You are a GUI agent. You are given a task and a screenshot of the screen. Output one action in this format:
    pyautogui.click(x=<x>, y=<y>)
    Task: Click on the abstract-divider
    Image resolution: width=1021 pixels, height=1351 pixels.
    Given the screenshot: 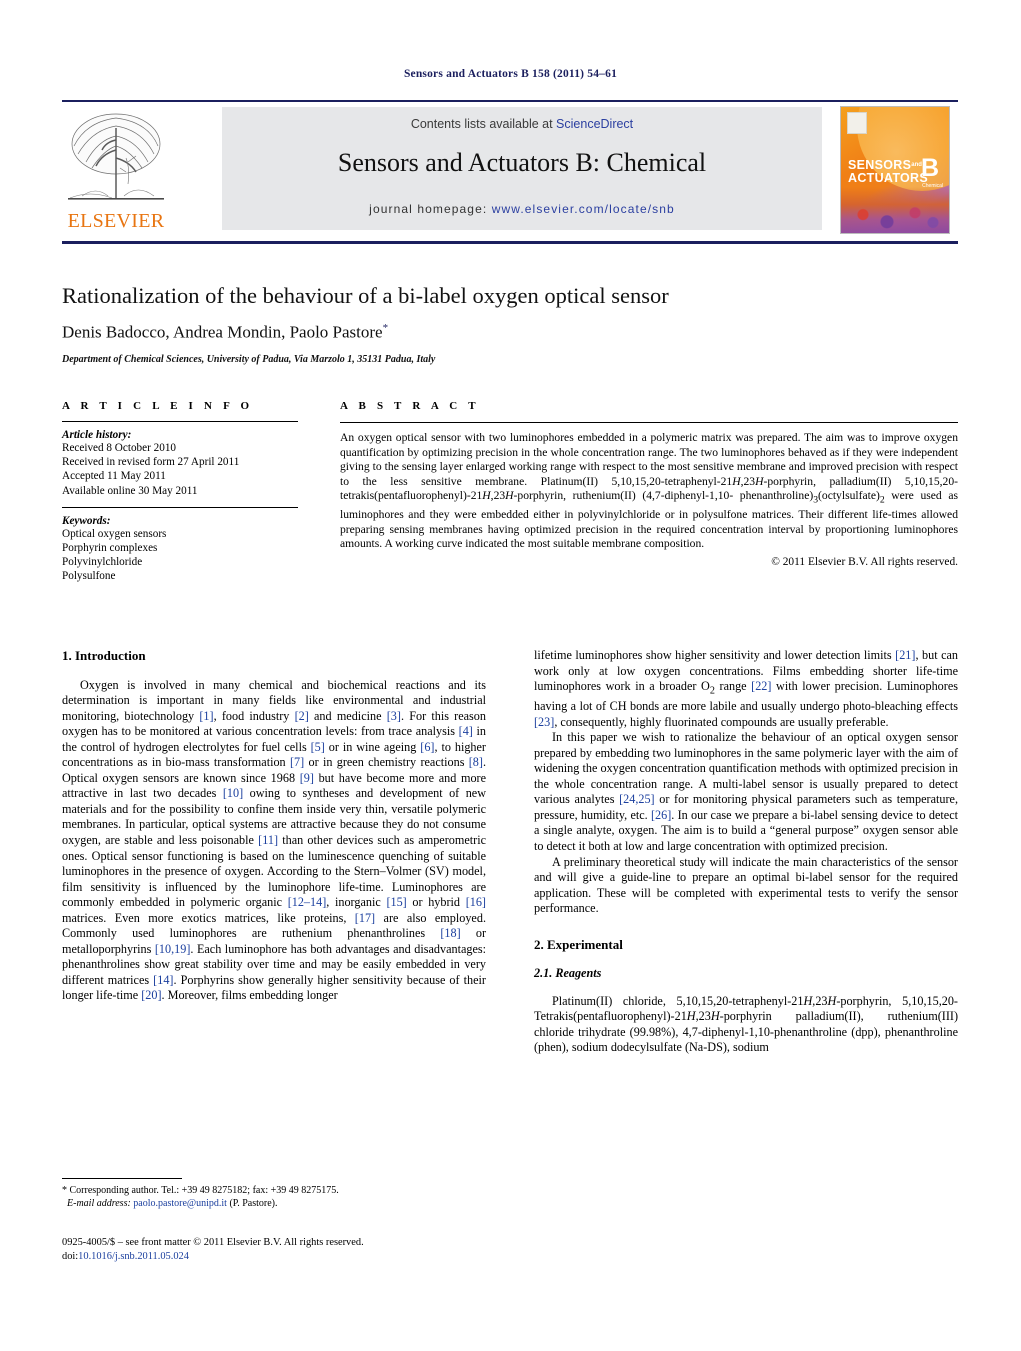 What is the action you would take?
    pyautogui.click(x=649, y=422)
    